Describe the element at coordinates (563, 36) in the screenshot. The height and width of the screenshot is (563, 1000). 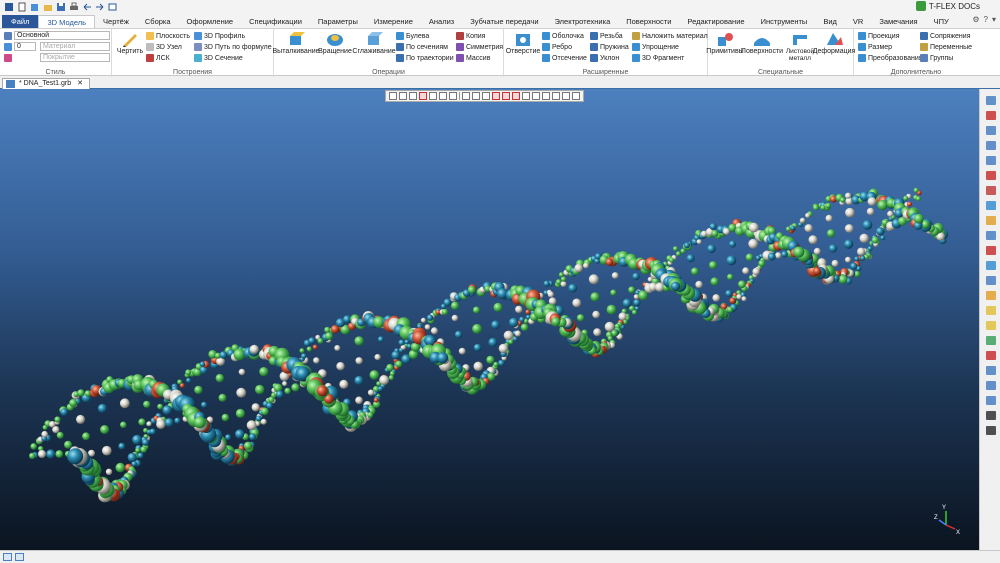
I see `shell-button: Оболочка` at that location.